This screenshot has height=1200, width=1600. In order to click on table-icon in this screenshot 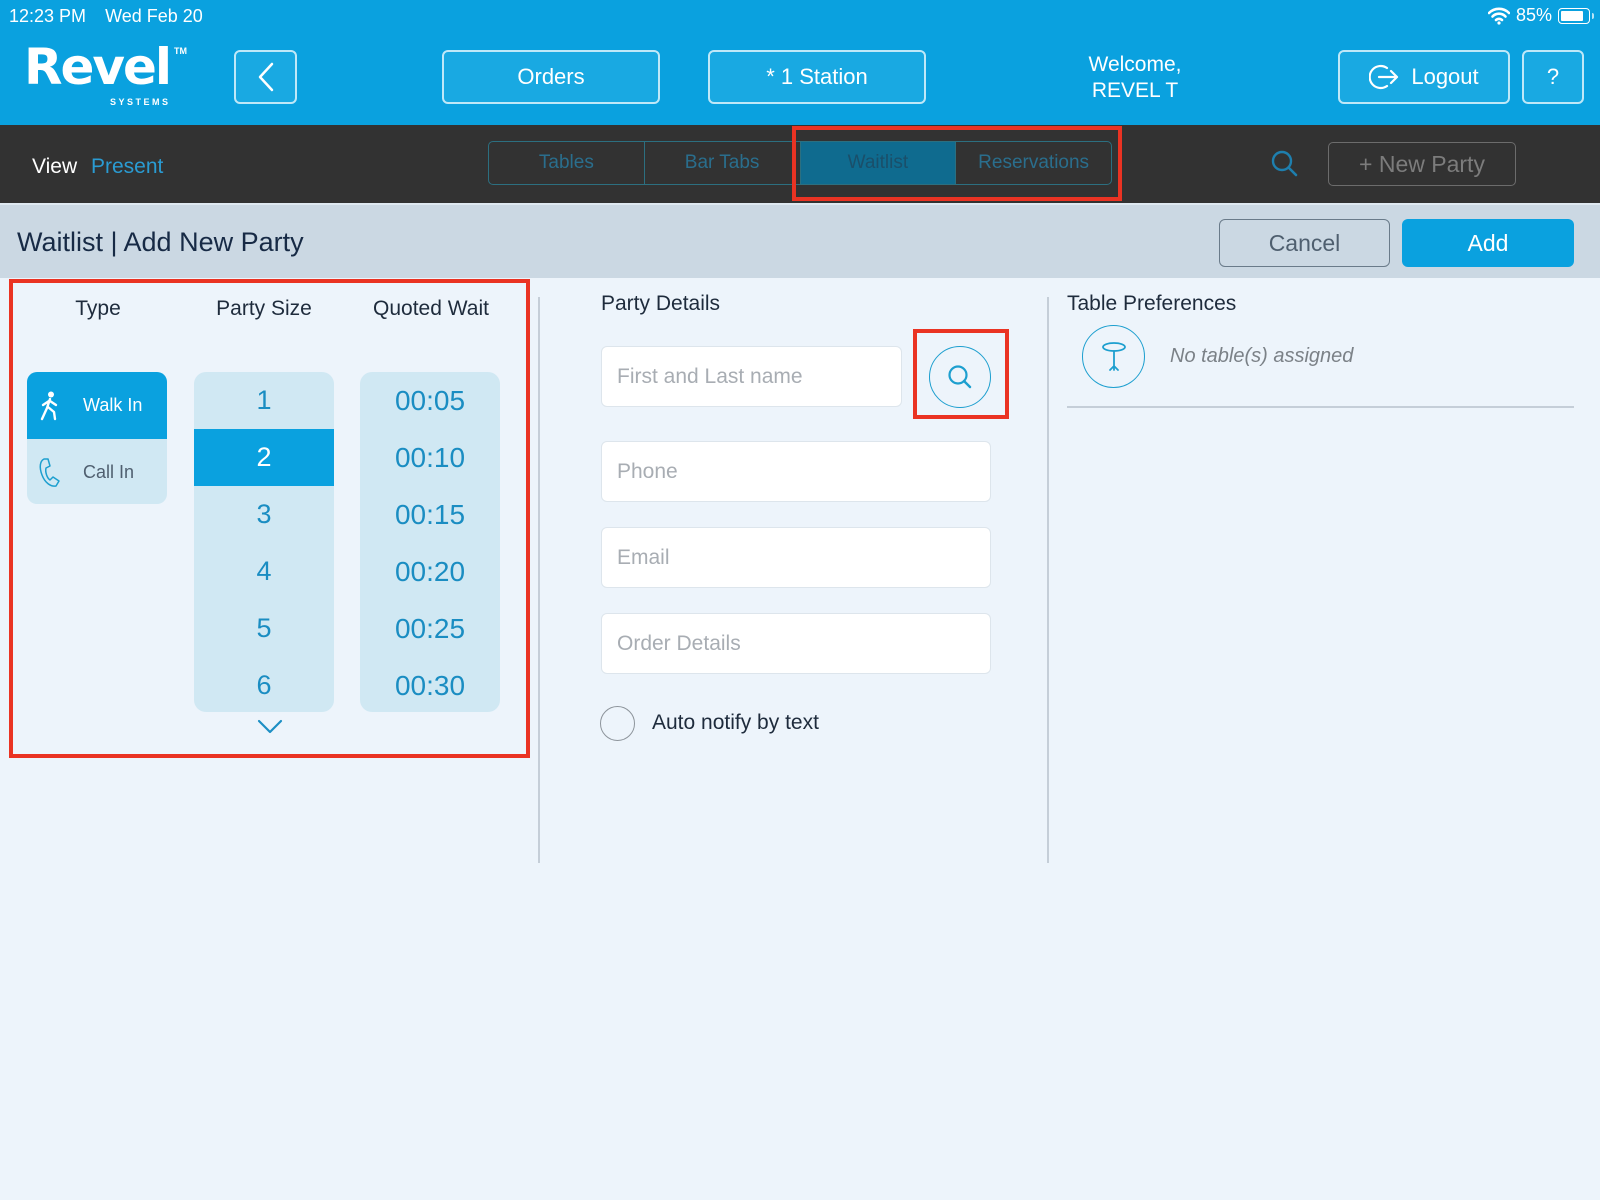, I will do `click(1113, 356)`.